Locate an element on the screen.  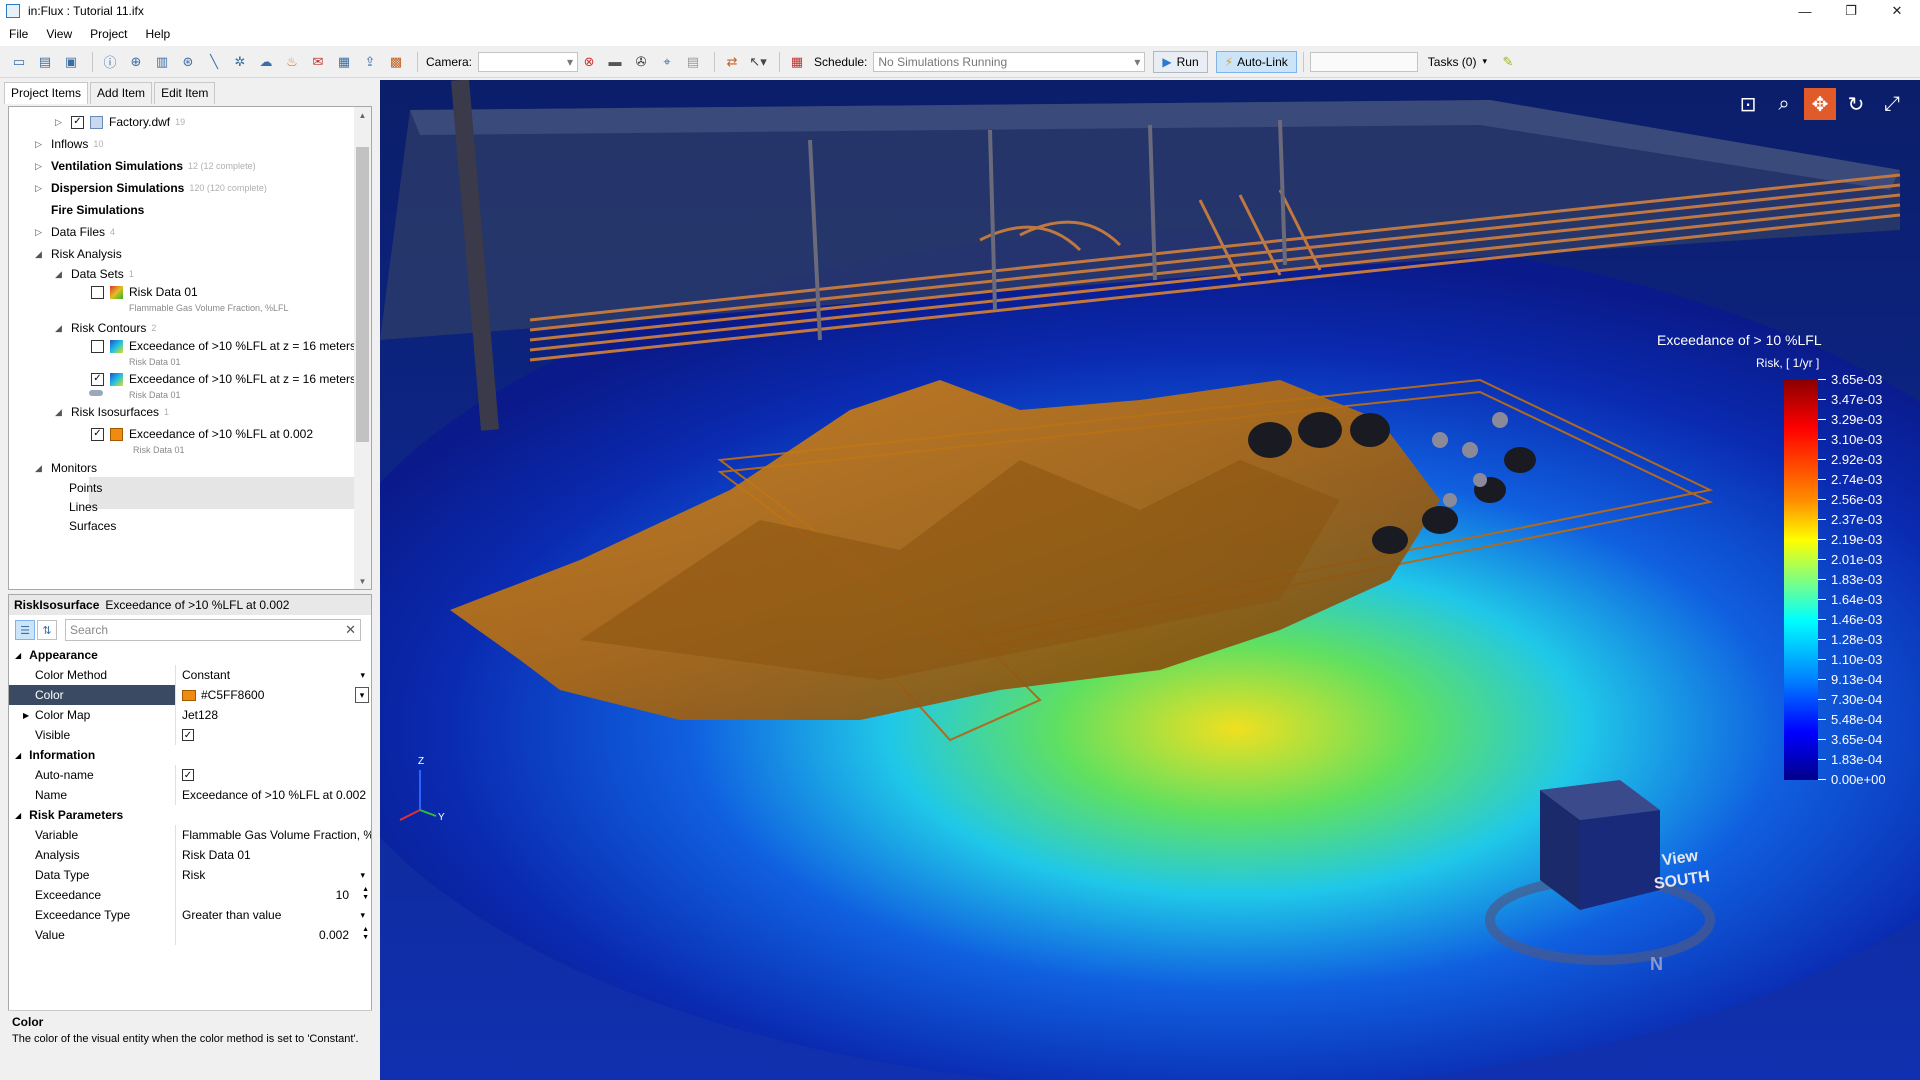
save-icon: ▣ is located at coordinates (71, 62).